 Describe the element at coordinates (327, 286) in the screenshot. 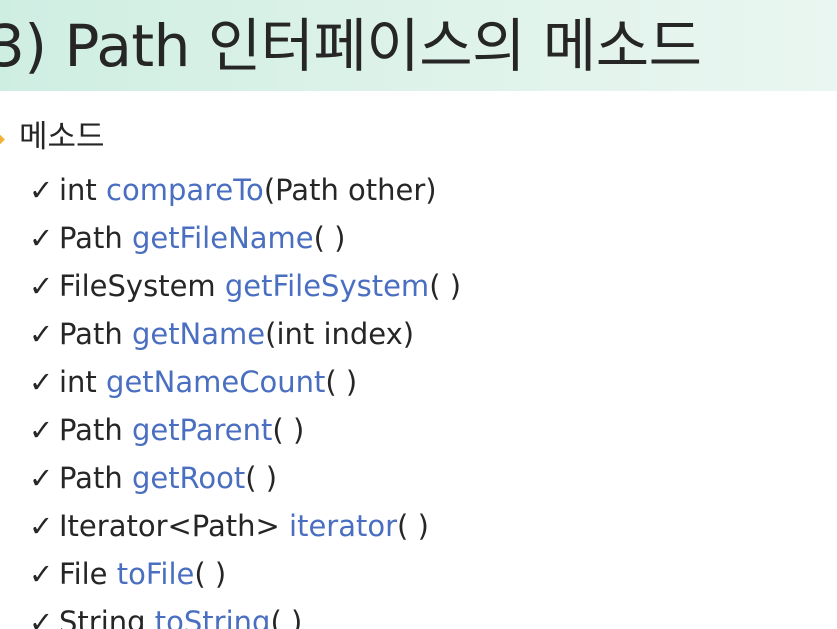

I see `method-name: getFileSystem` at that location.